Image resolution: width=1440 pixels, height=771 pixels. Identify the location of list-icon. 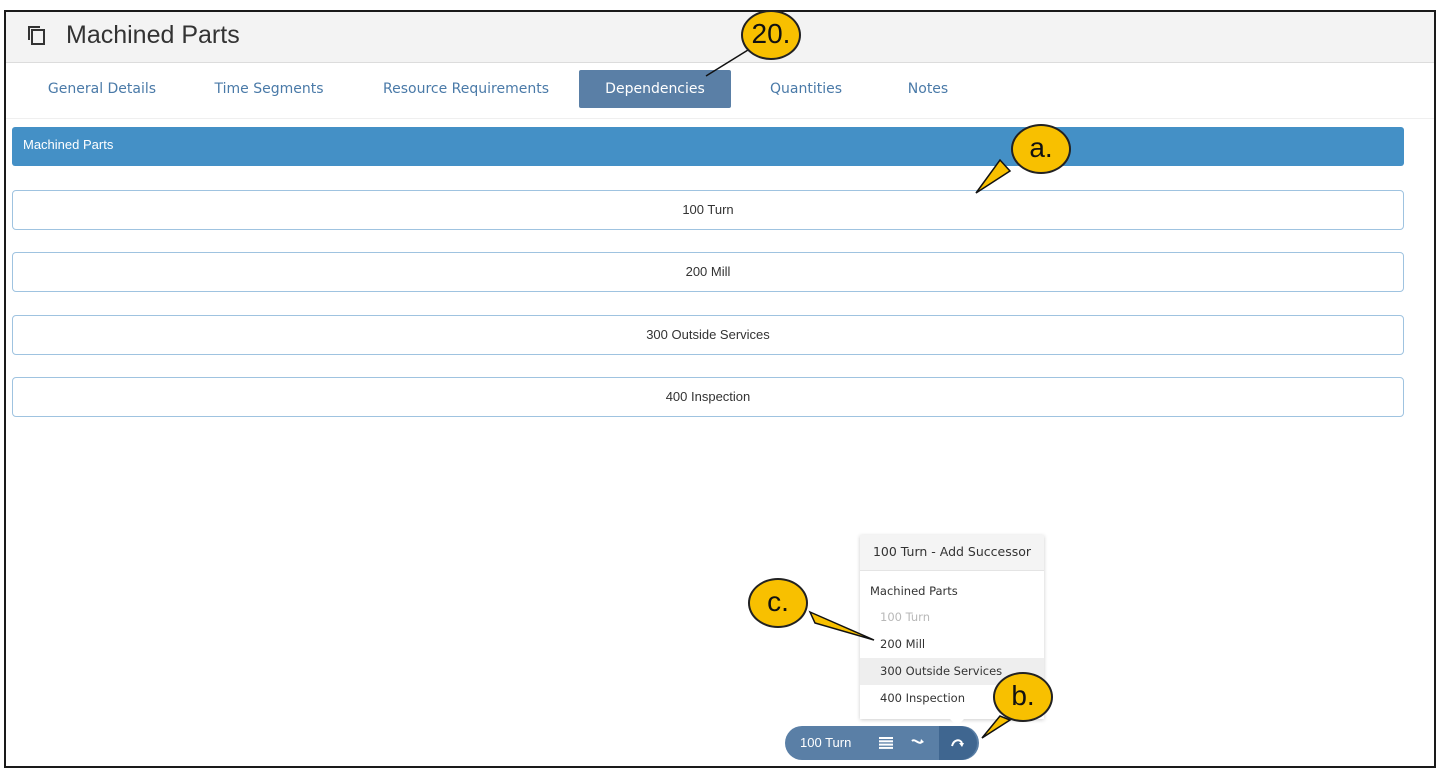
(886, 743).